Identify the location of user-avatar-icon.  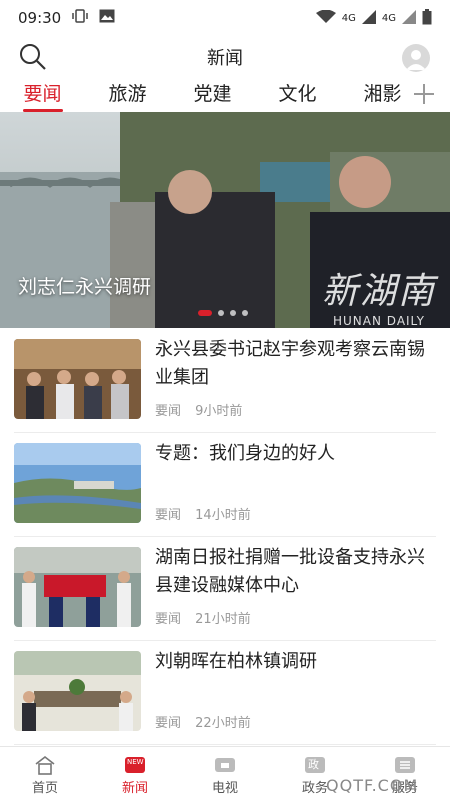
(416, 60).